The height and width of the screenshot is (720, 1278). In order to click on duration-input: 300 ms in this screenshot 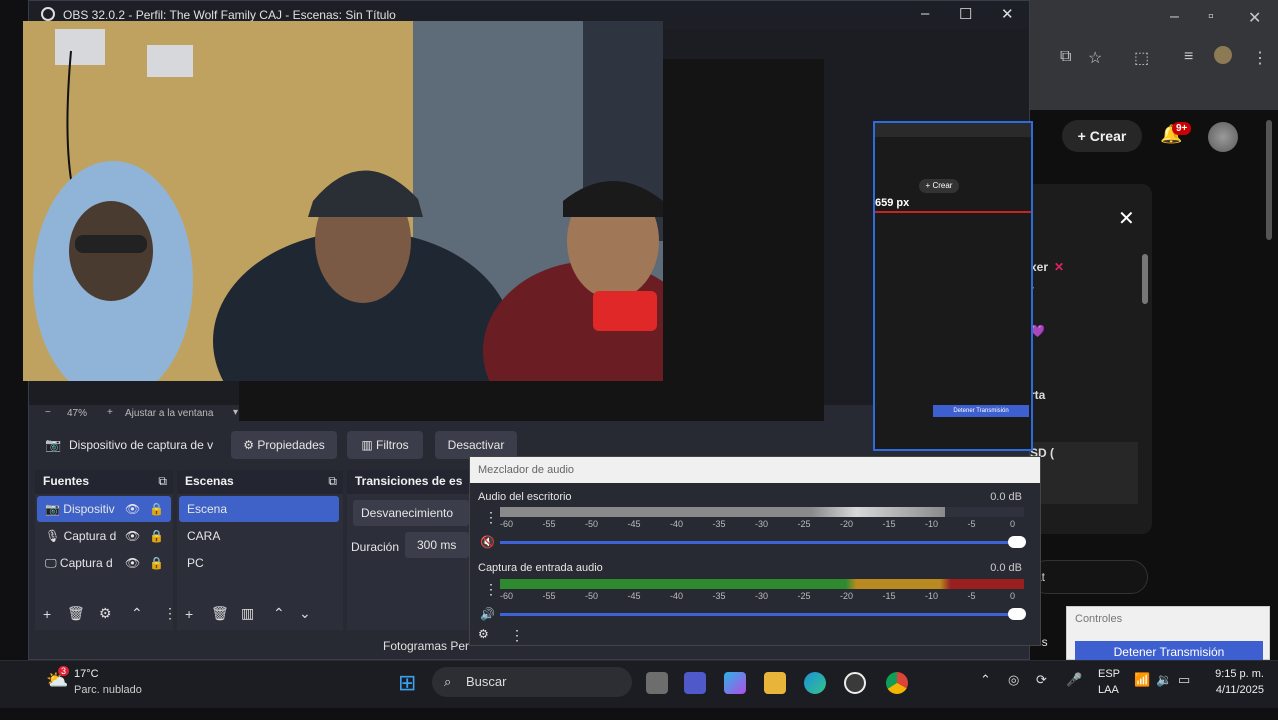, I will do `click(437, 545)`.